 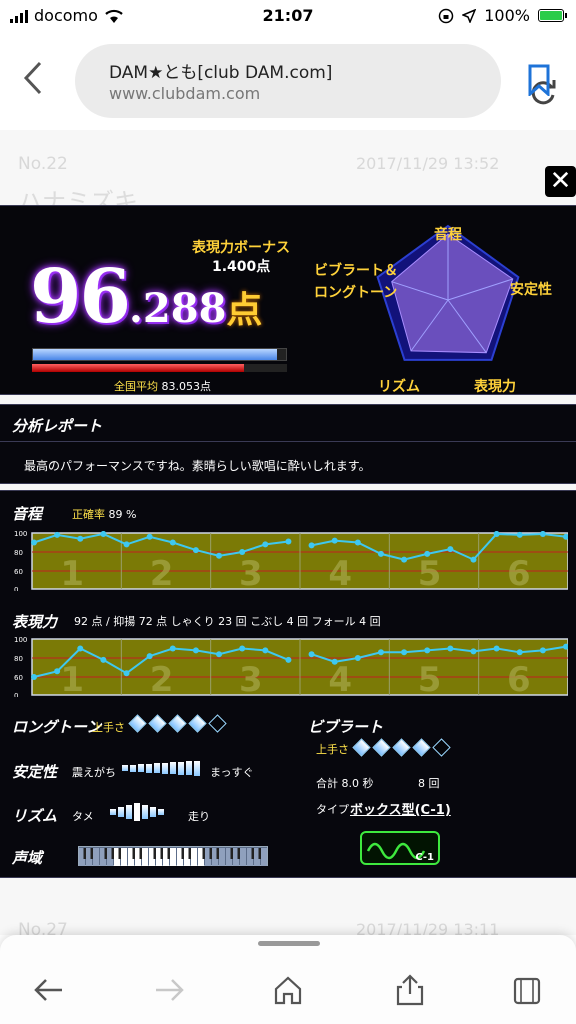 What do you see at coordinates (186, 386) in the screenshot?
I see `average-value: 83.053点` at bounding box center [186, 386].